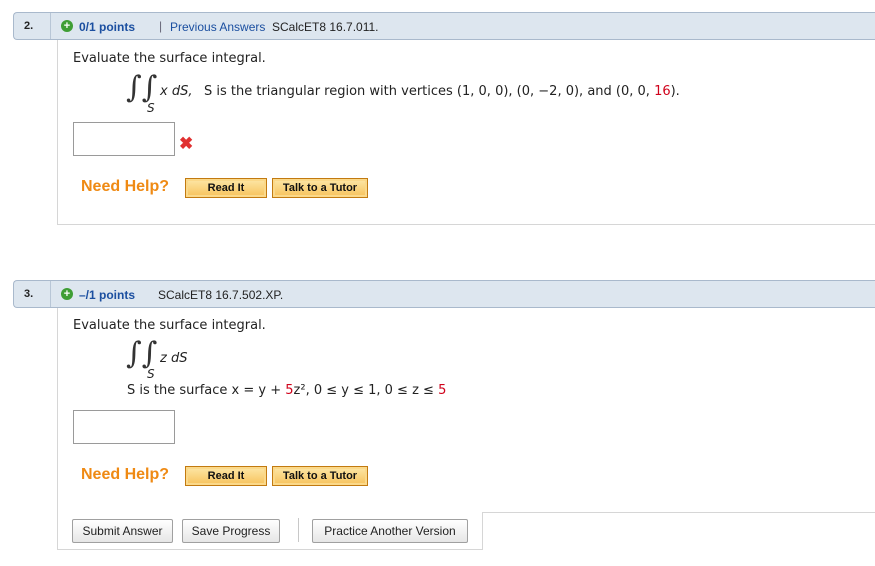 Image resolution: width=875 pixels, height=566 pixels. Describe the element at coordinates (325, 27) in the screenshot. I see `question-code: SCalcET8 16.7.011.` at that location.